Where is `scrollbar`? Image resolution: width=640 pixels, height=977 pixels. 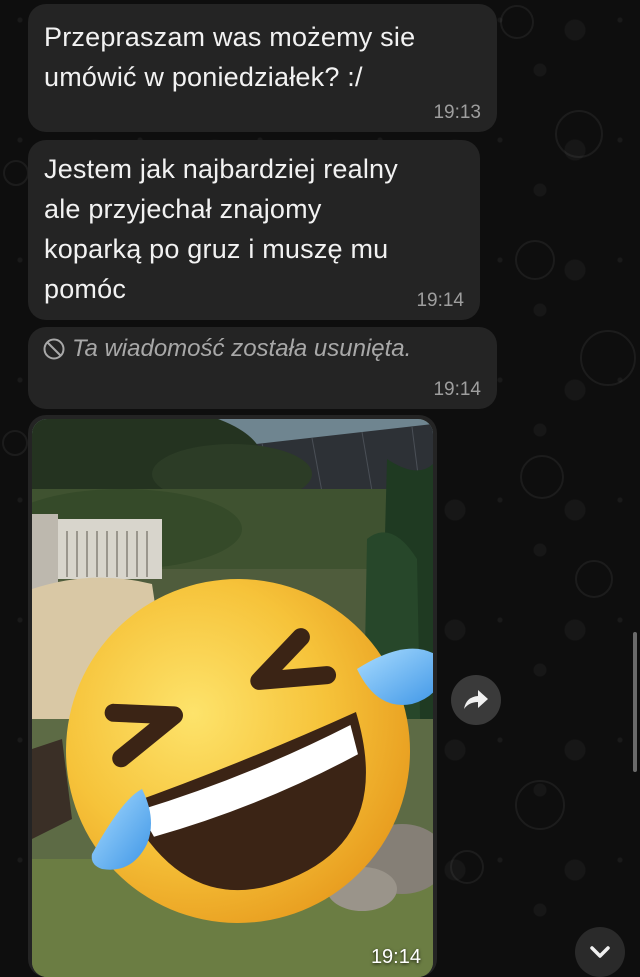
scrollbar is located at coordinates (635, 702).